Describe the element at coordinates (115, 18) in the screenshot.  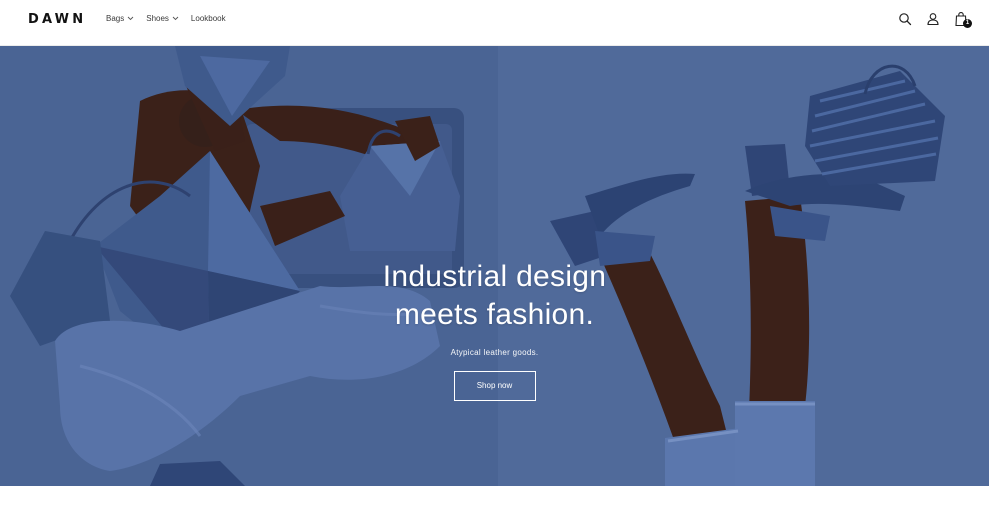
I see `nav-item-label: Bags` at that location.